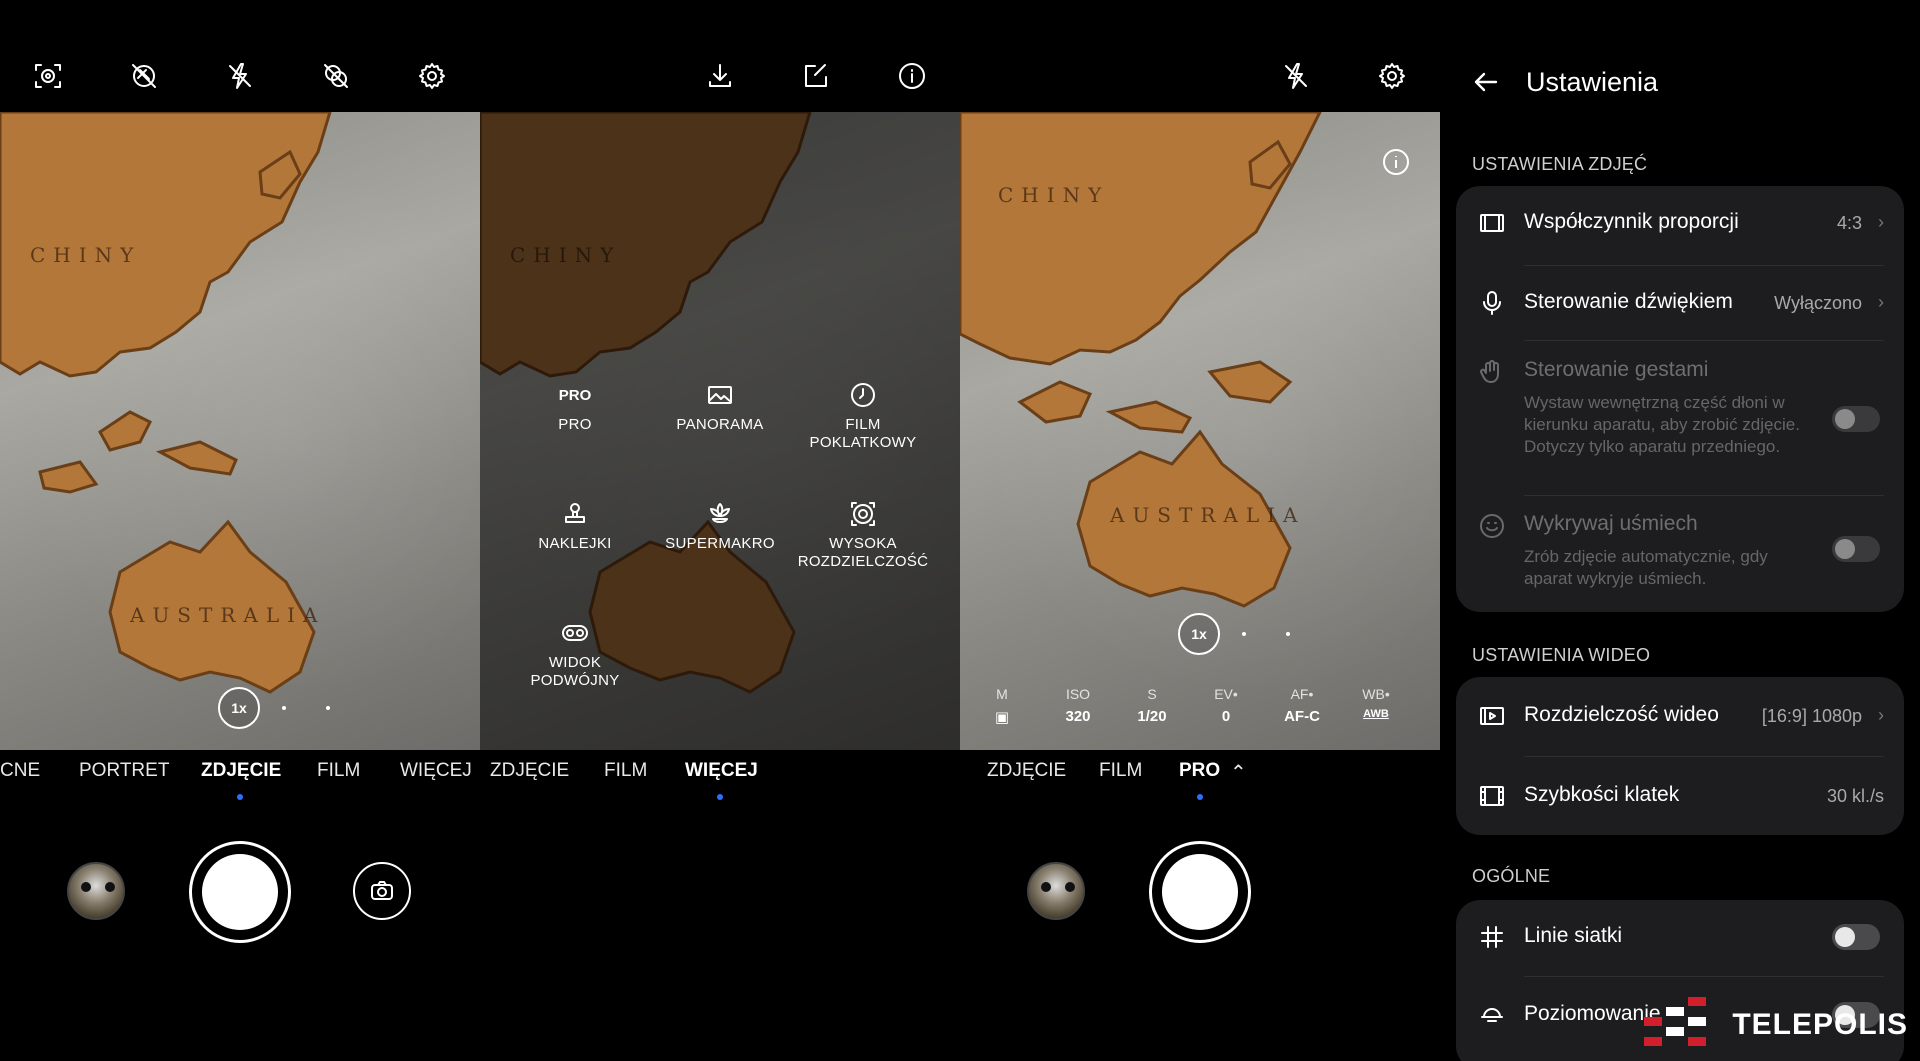 This screenshot has height=1061, width=1920. Describe the element at coordinates (575, 406) in the screenshot. I see `more-mode-pro: PRO PRO` at that location.